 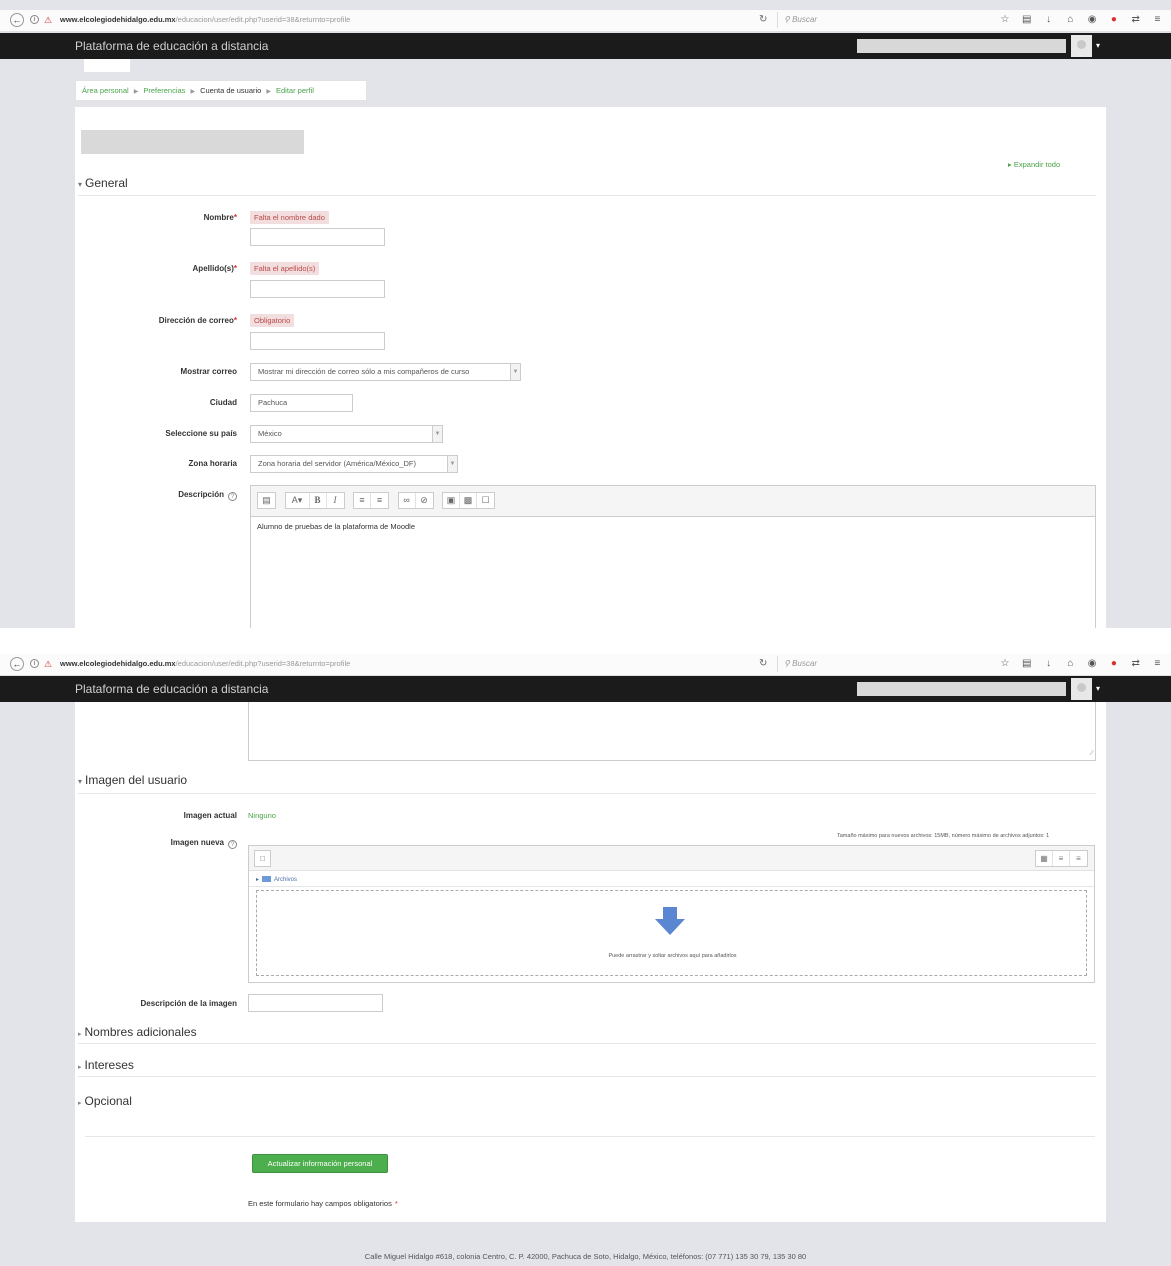 What do you see at coordinates (298, 500) in the screenshot?
I see `paragraph-style-icon: A▾` at bounding box center [298, 500].